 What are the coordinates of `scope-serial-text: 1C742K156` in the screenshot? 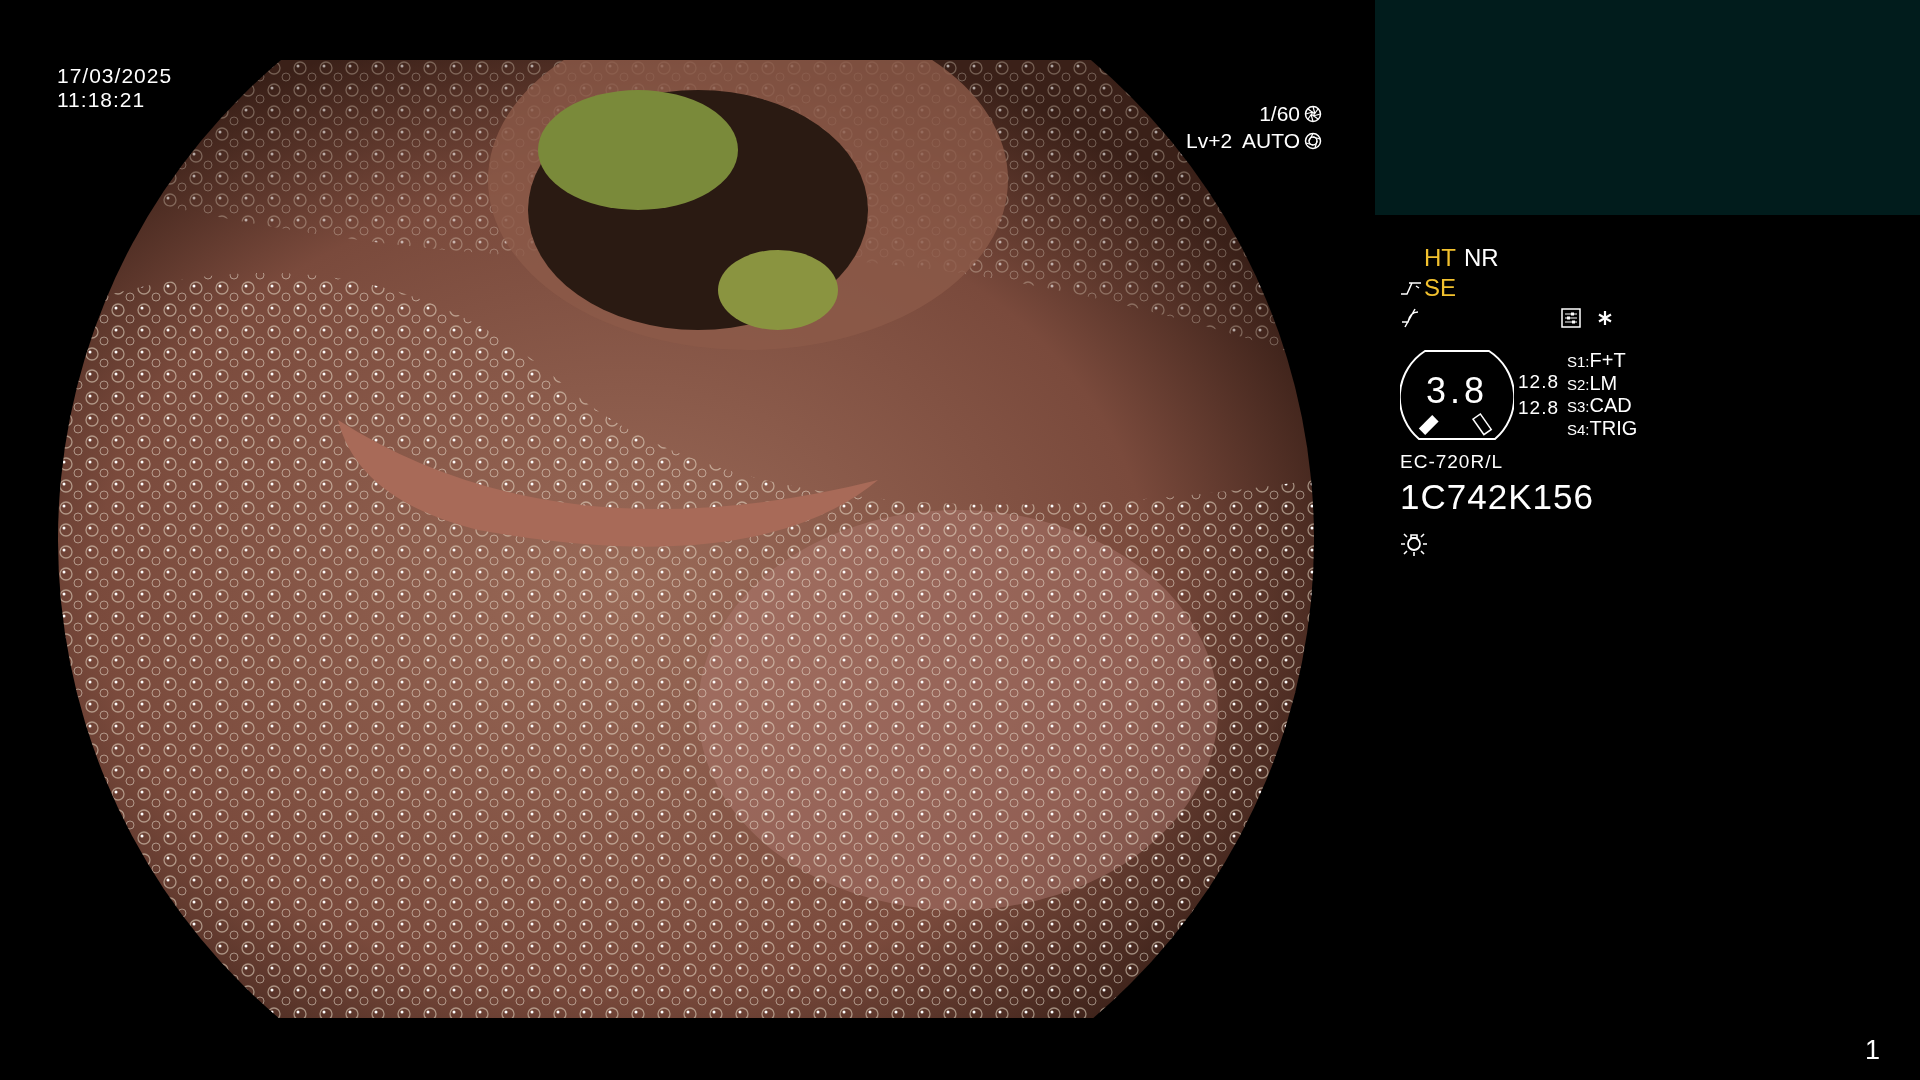 It's located at (1497, 497).